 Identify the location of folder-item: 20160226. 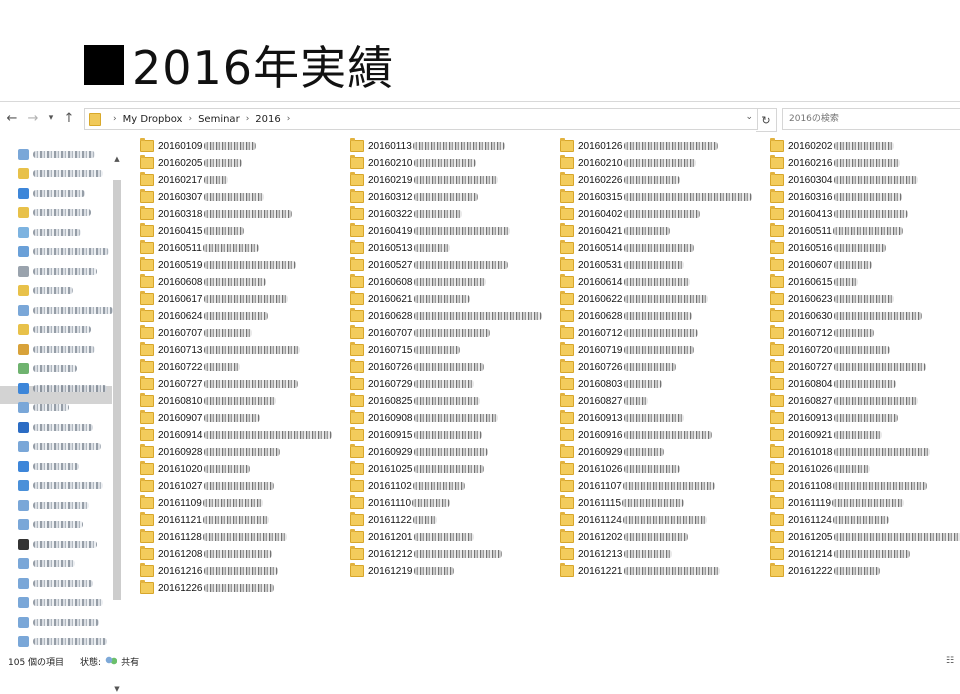
(620, 180).